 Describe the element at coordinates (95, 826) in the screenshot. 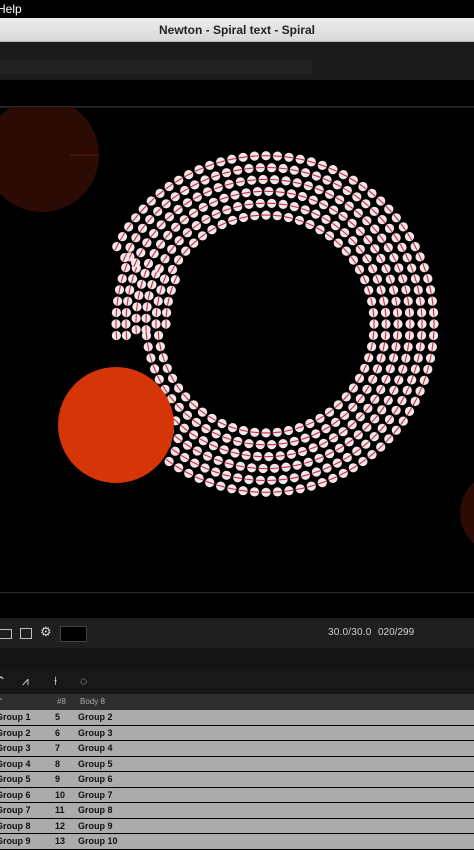

I see `row-body: Group 9` at that location.